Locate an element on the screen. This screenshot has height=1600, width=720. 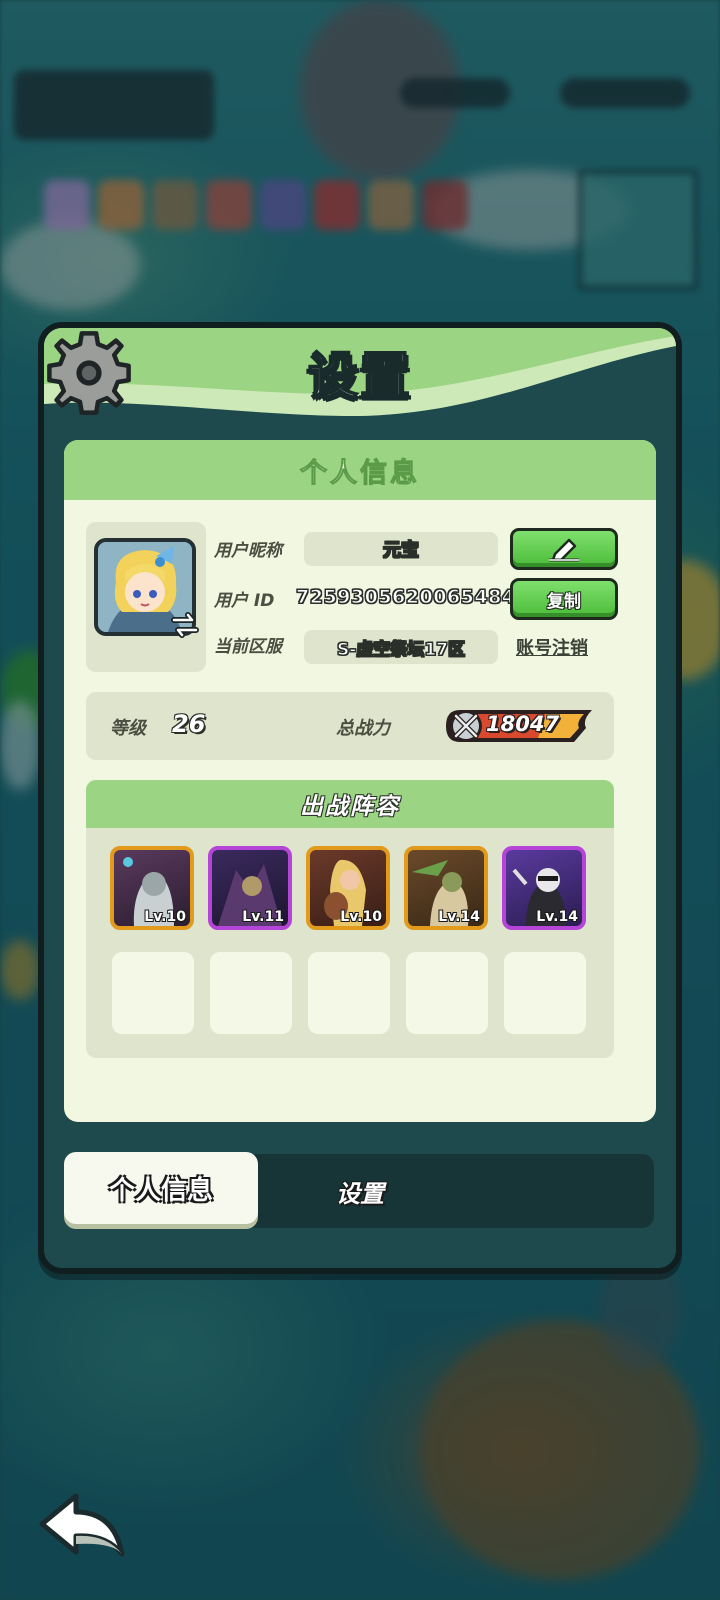
tab-settings: 设置 is located at coordinates (360, 1191).